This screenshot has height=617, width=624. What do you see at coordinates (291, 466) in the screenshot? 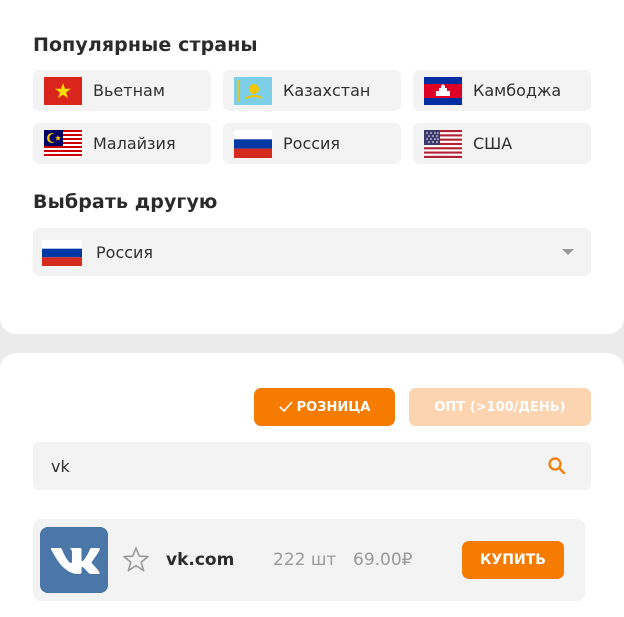
I see `search-input` at bounding box center [291, 466].